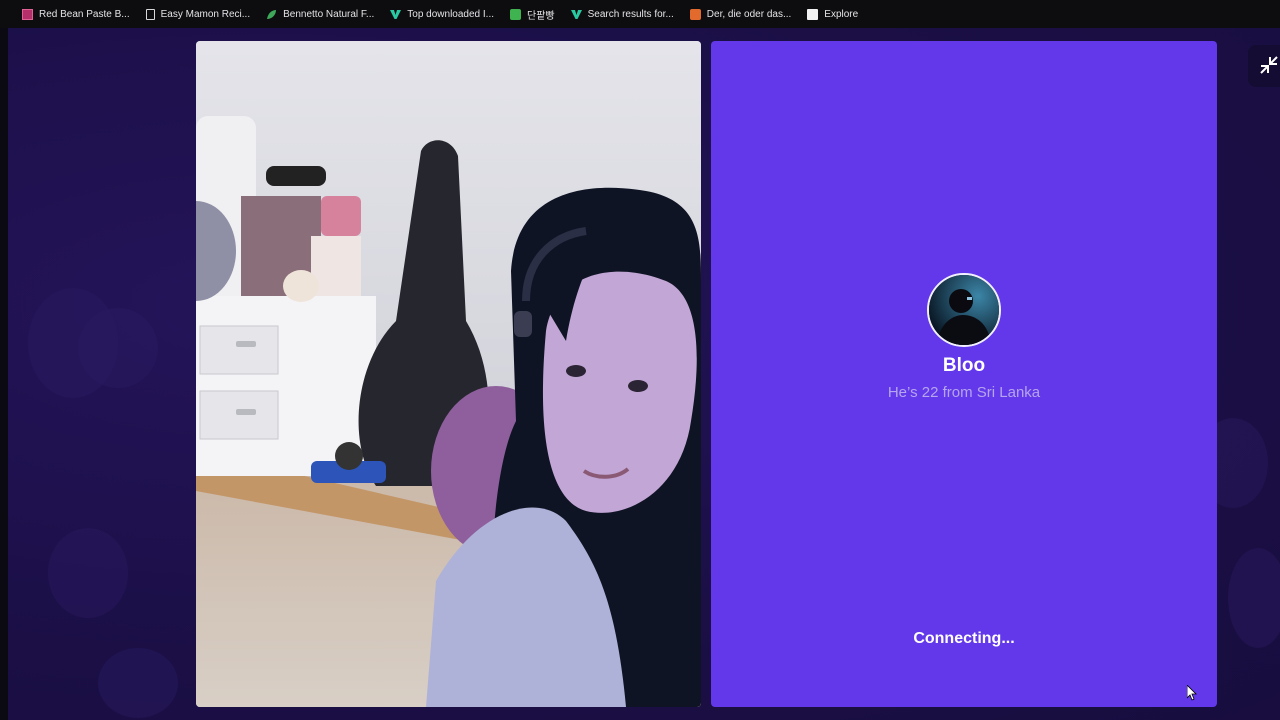 This screenshot has width=1280, height=720. Describe the element at coordinates (150, 14) in the screenshot. I see `document-icon` at that location.